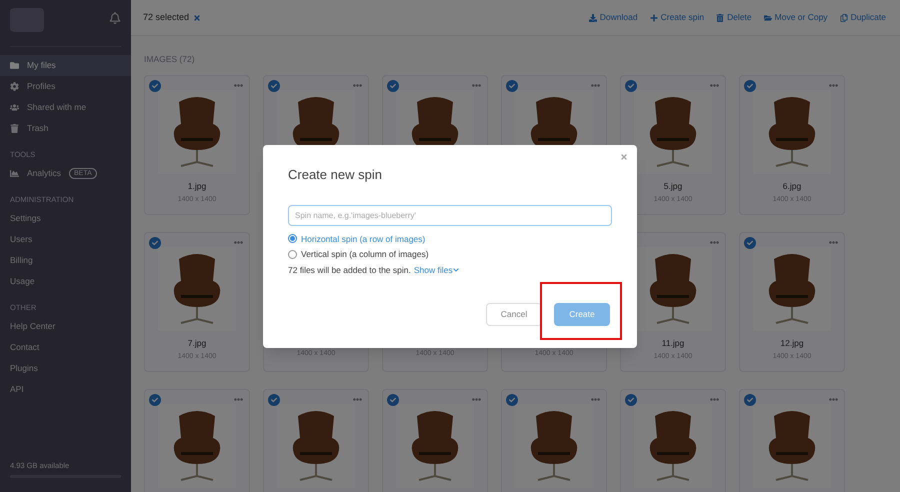 The width and height of the screenshot is (900, 492). I want to click on file-name: 5.jpg, so click(673, 186).